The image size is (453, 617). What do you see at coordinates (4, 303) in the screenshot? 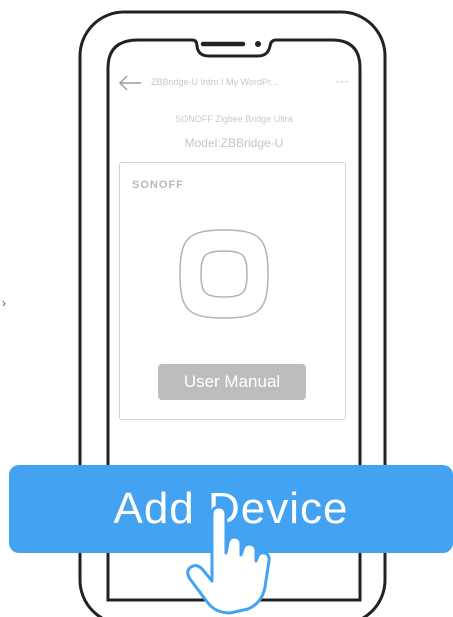
I see `chevron-right-icon: ›` at bounding box center [4, 303].